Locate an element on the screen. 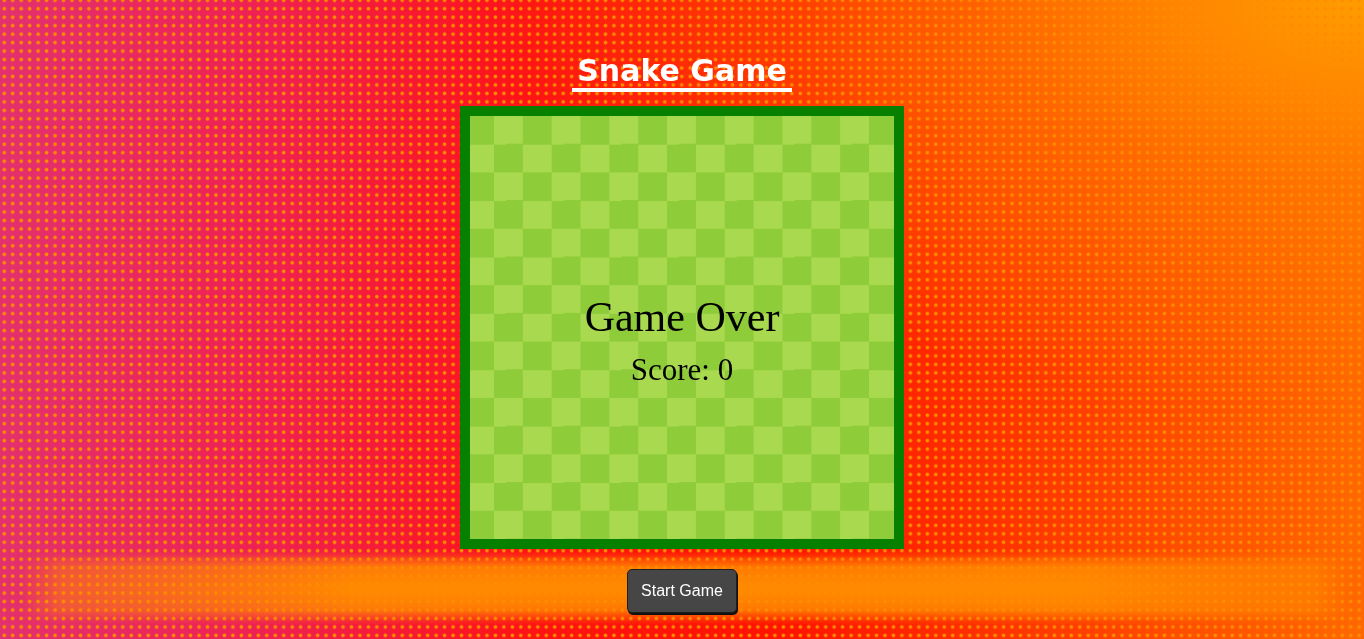  score-text: Score: 0 is located at coordinates (682, 369).